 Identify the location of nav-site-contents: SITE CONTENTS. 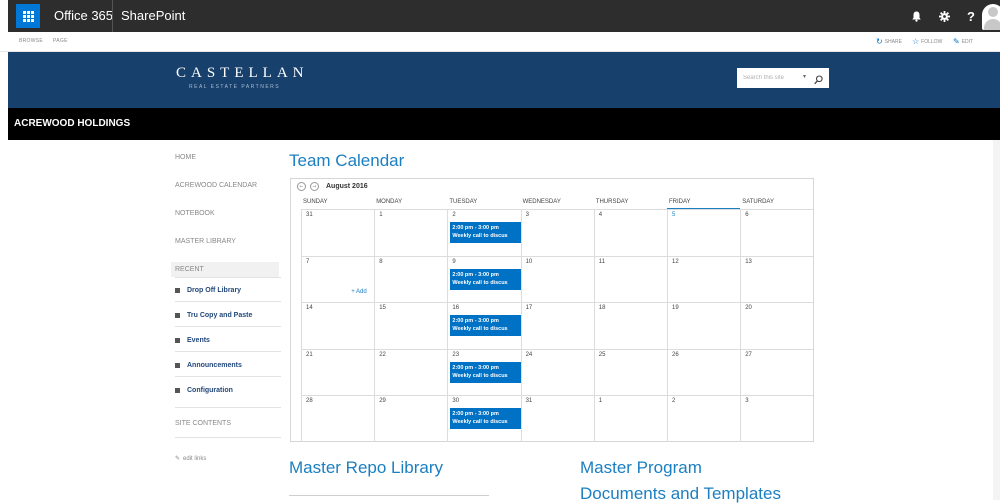
(203, 423).